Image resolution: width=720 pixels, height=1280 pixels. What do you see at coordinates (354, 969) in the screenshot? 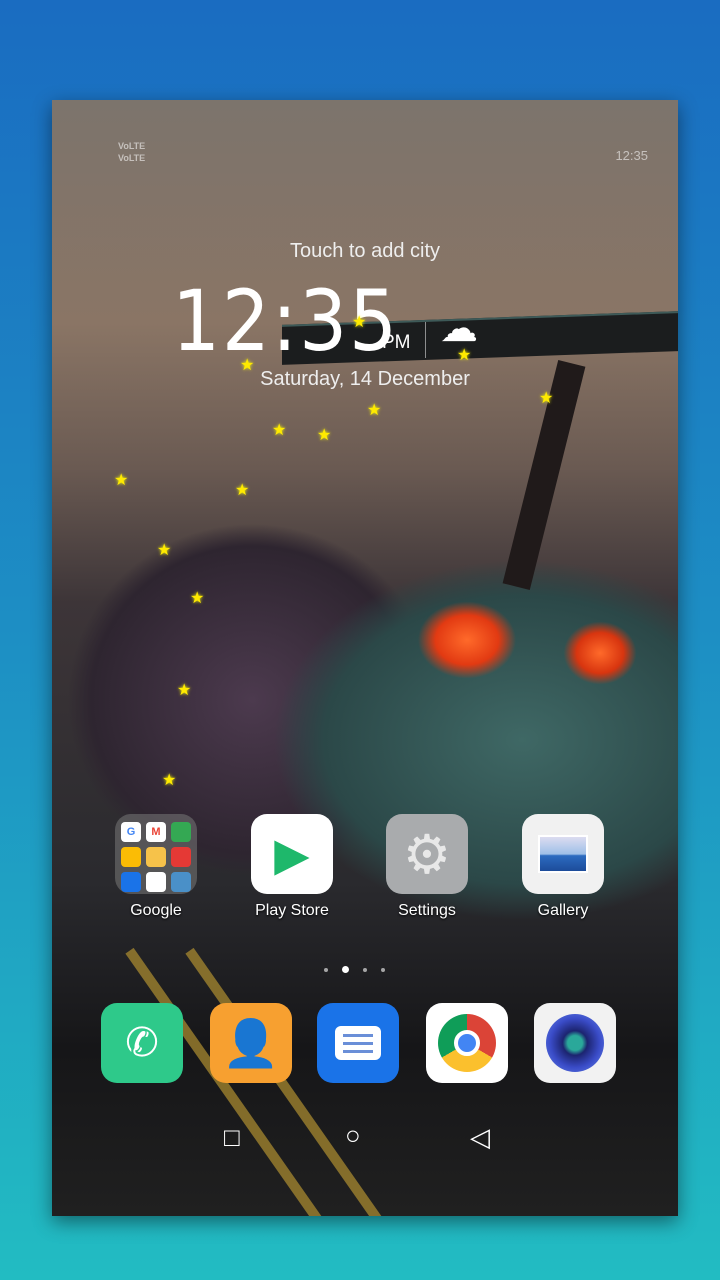
I see `page-indicator` at bounding box center [354, 969].